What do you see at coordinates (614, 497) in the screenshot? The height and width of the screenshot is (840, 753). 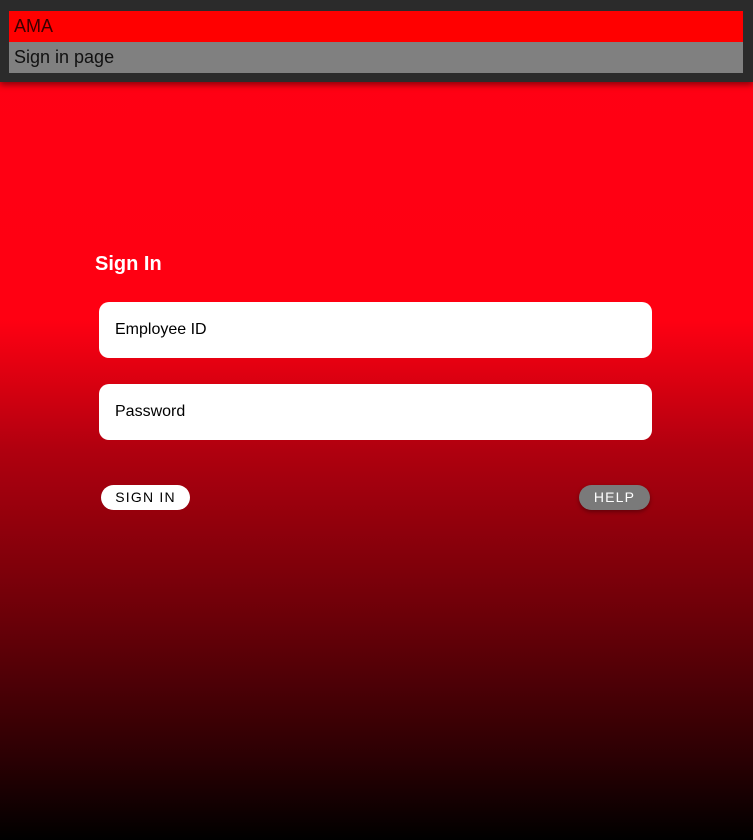 I see `help-button: HELP` at bounding box center [614, 497].